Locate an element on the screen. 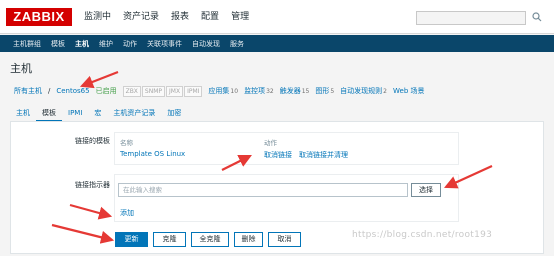 This screenshot has height=256, width=554. subnav-services: 服务 is located at coordinates (237, 44).